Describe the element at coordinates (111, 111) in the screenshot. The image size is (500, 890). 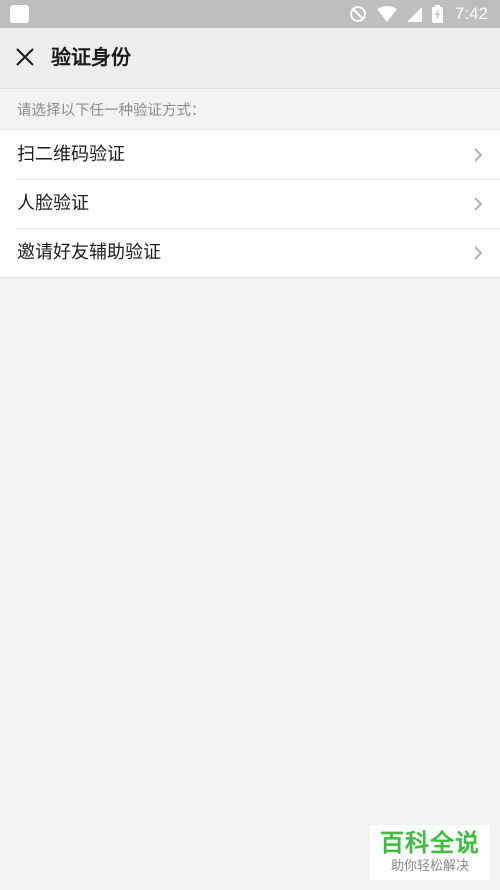
I see `instruction-text: 请选择以下任一种验证方式：` at that location.